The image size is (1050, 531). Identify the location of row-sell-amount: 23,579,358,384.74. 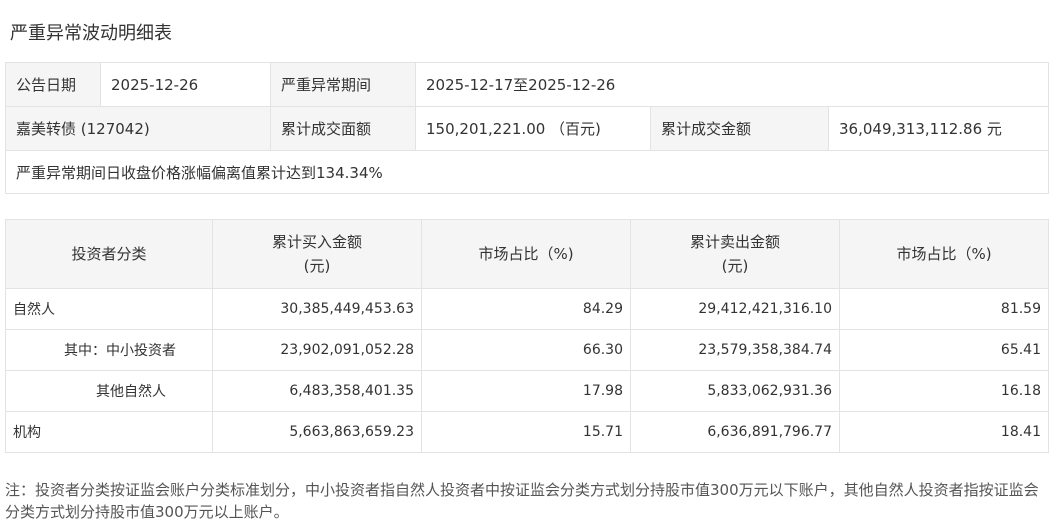
(735, 350).